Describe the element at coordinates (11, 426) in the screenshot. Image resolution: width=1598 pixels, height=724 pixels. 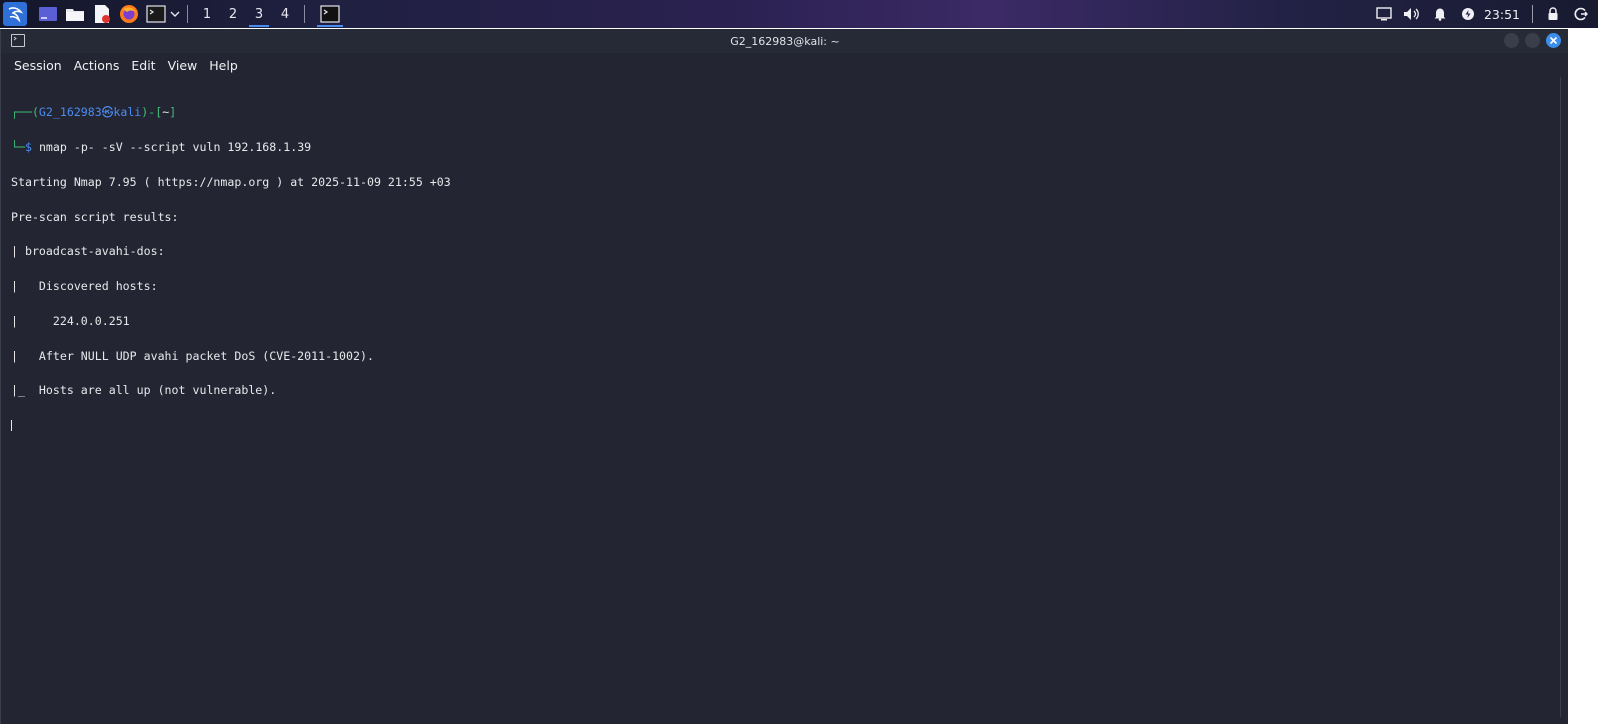
I see `text-cursor` at that location.